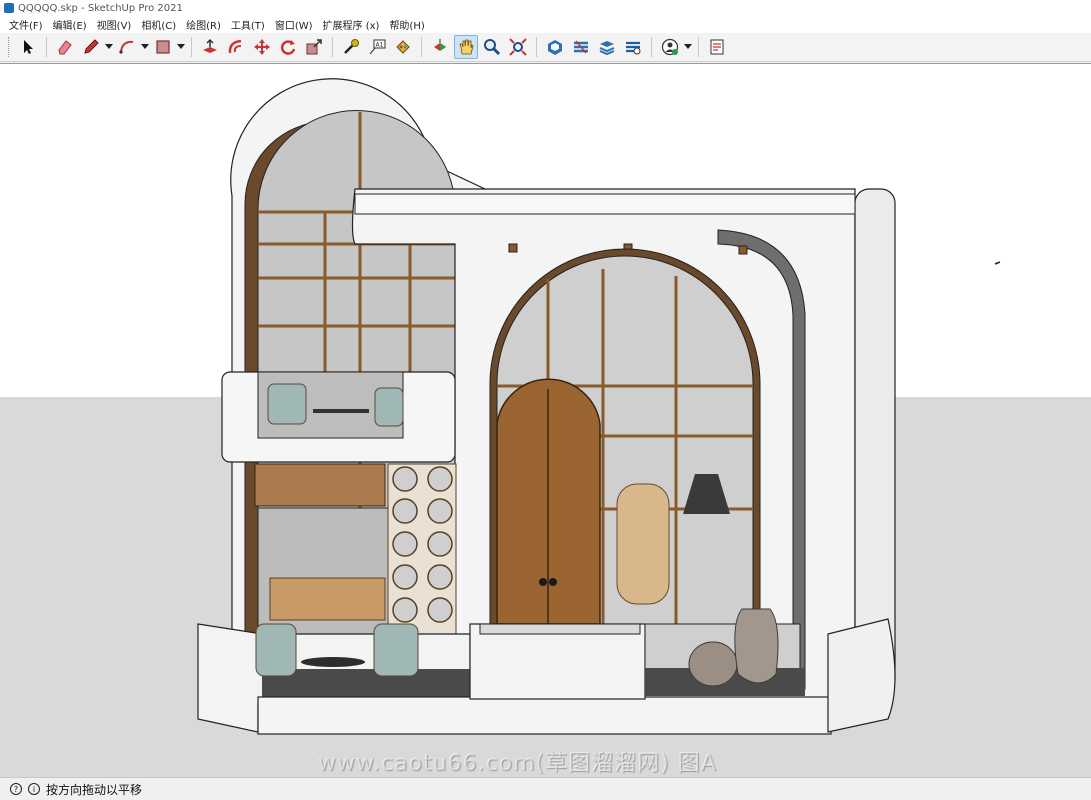 The height and width of the screenshot is (800, 1091). What do you see at coordinates (492, 47) in the screenshot?
I see `zoom-icon` at bounding box center [492, 47].